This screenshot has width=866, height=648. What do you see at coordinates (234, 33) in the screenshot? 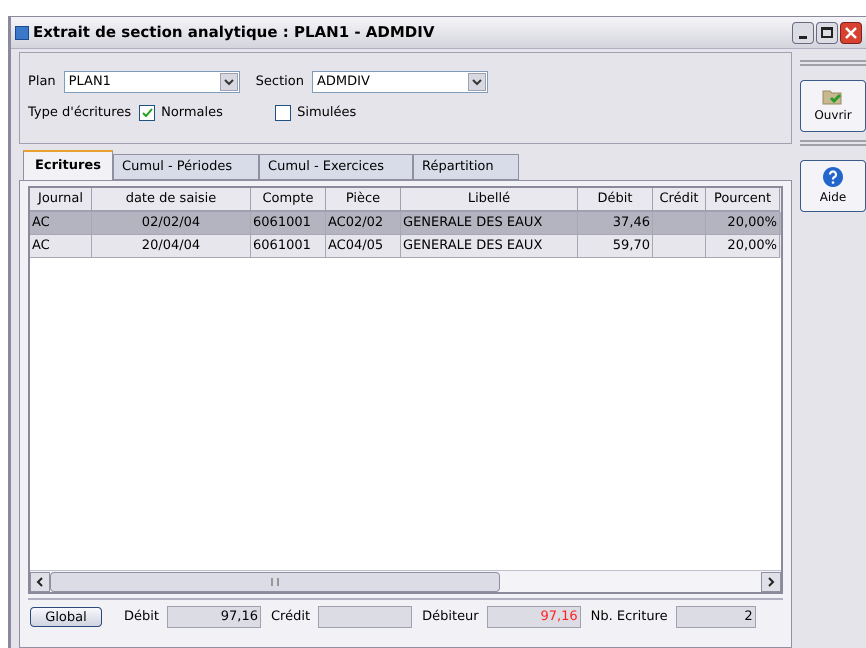
I see `window-title: Extrait de section analytique : PLAN1 - ADMDIV` at bounding box center [234, 33].